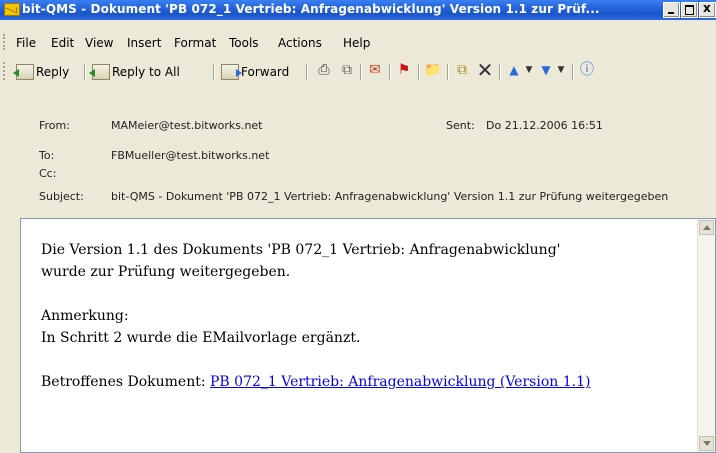  What do you see at coordinates (144, 43) in the screenshot?
I see `menu-insert: Insert` at bounding box center [144, 43].